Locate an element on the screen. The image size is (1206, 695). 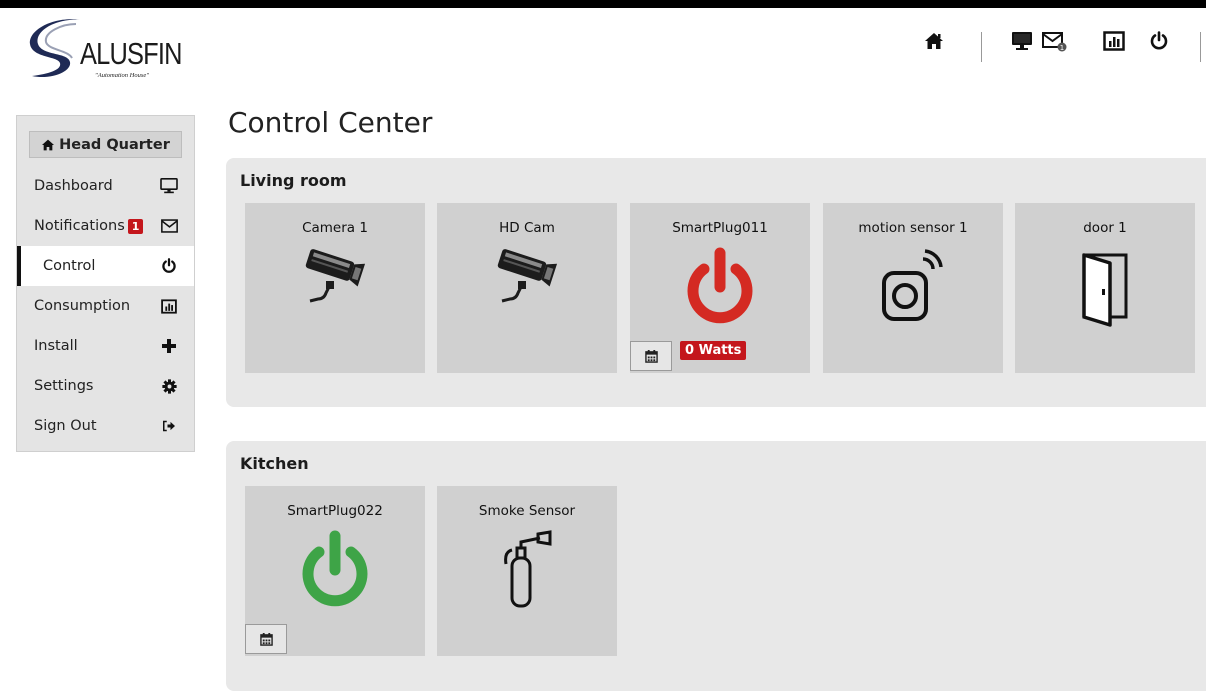
room-title: Kitchen is located at coordinates (274, 463).